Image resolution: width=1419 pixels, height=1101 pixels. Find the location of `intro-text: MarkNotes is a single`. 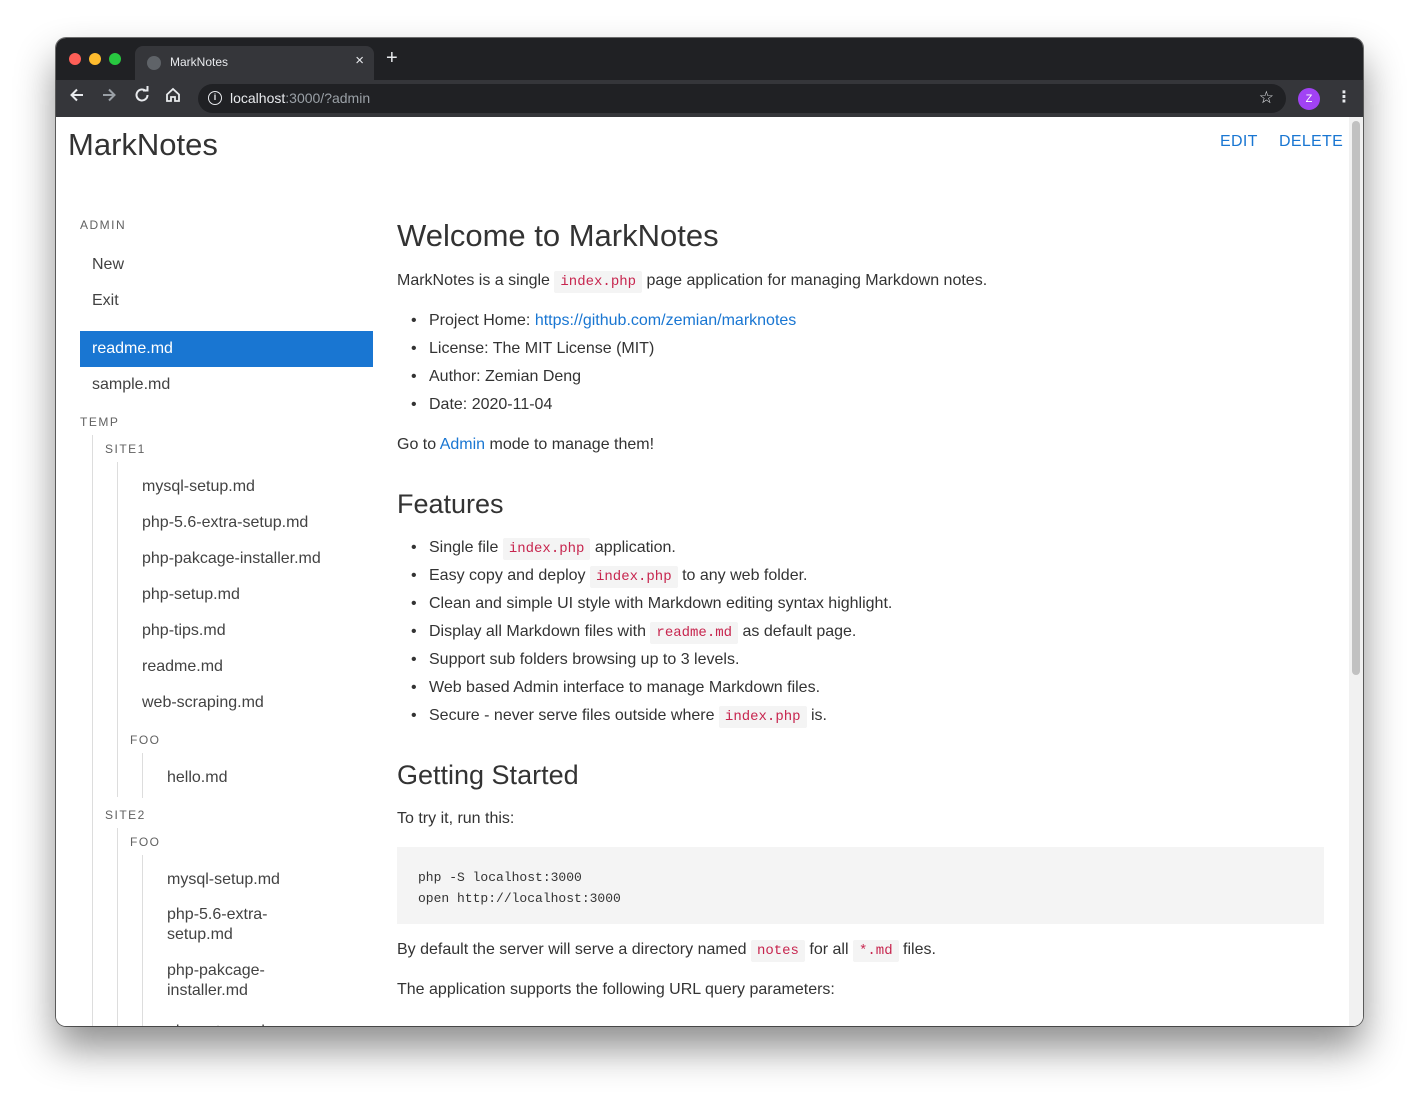

intro-text: MarkNotes is a single is located at coordinates (473, 280).